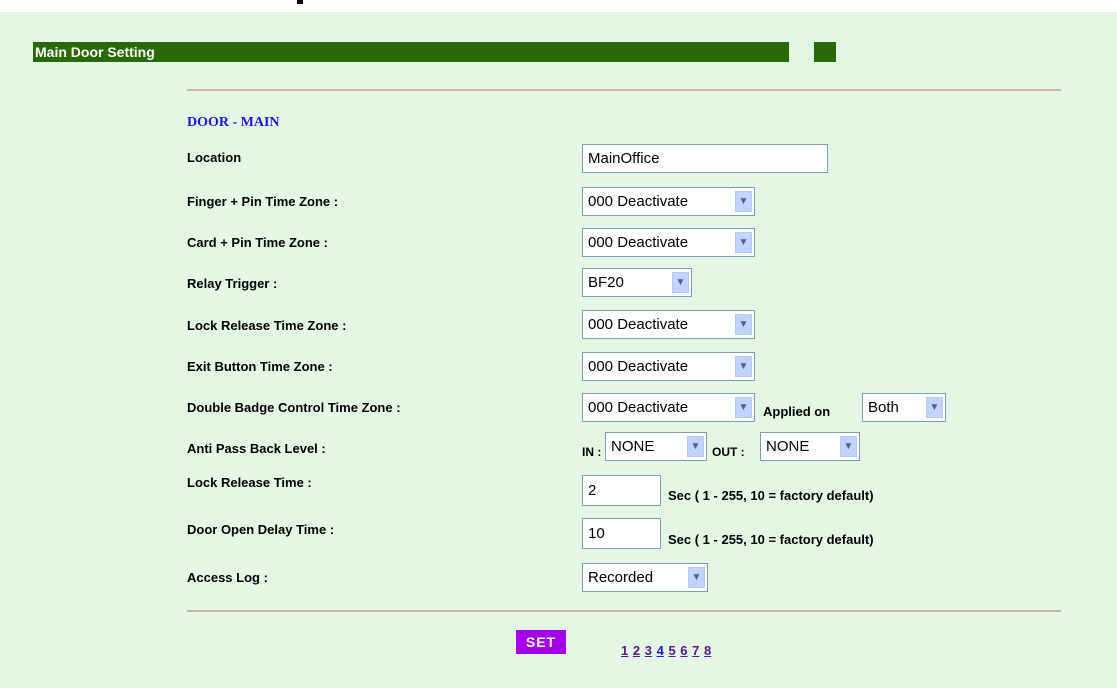 The height and width of the screenshot is (688, 1117). I want to click on access-log-label: Access Log :, so click(227, 577).